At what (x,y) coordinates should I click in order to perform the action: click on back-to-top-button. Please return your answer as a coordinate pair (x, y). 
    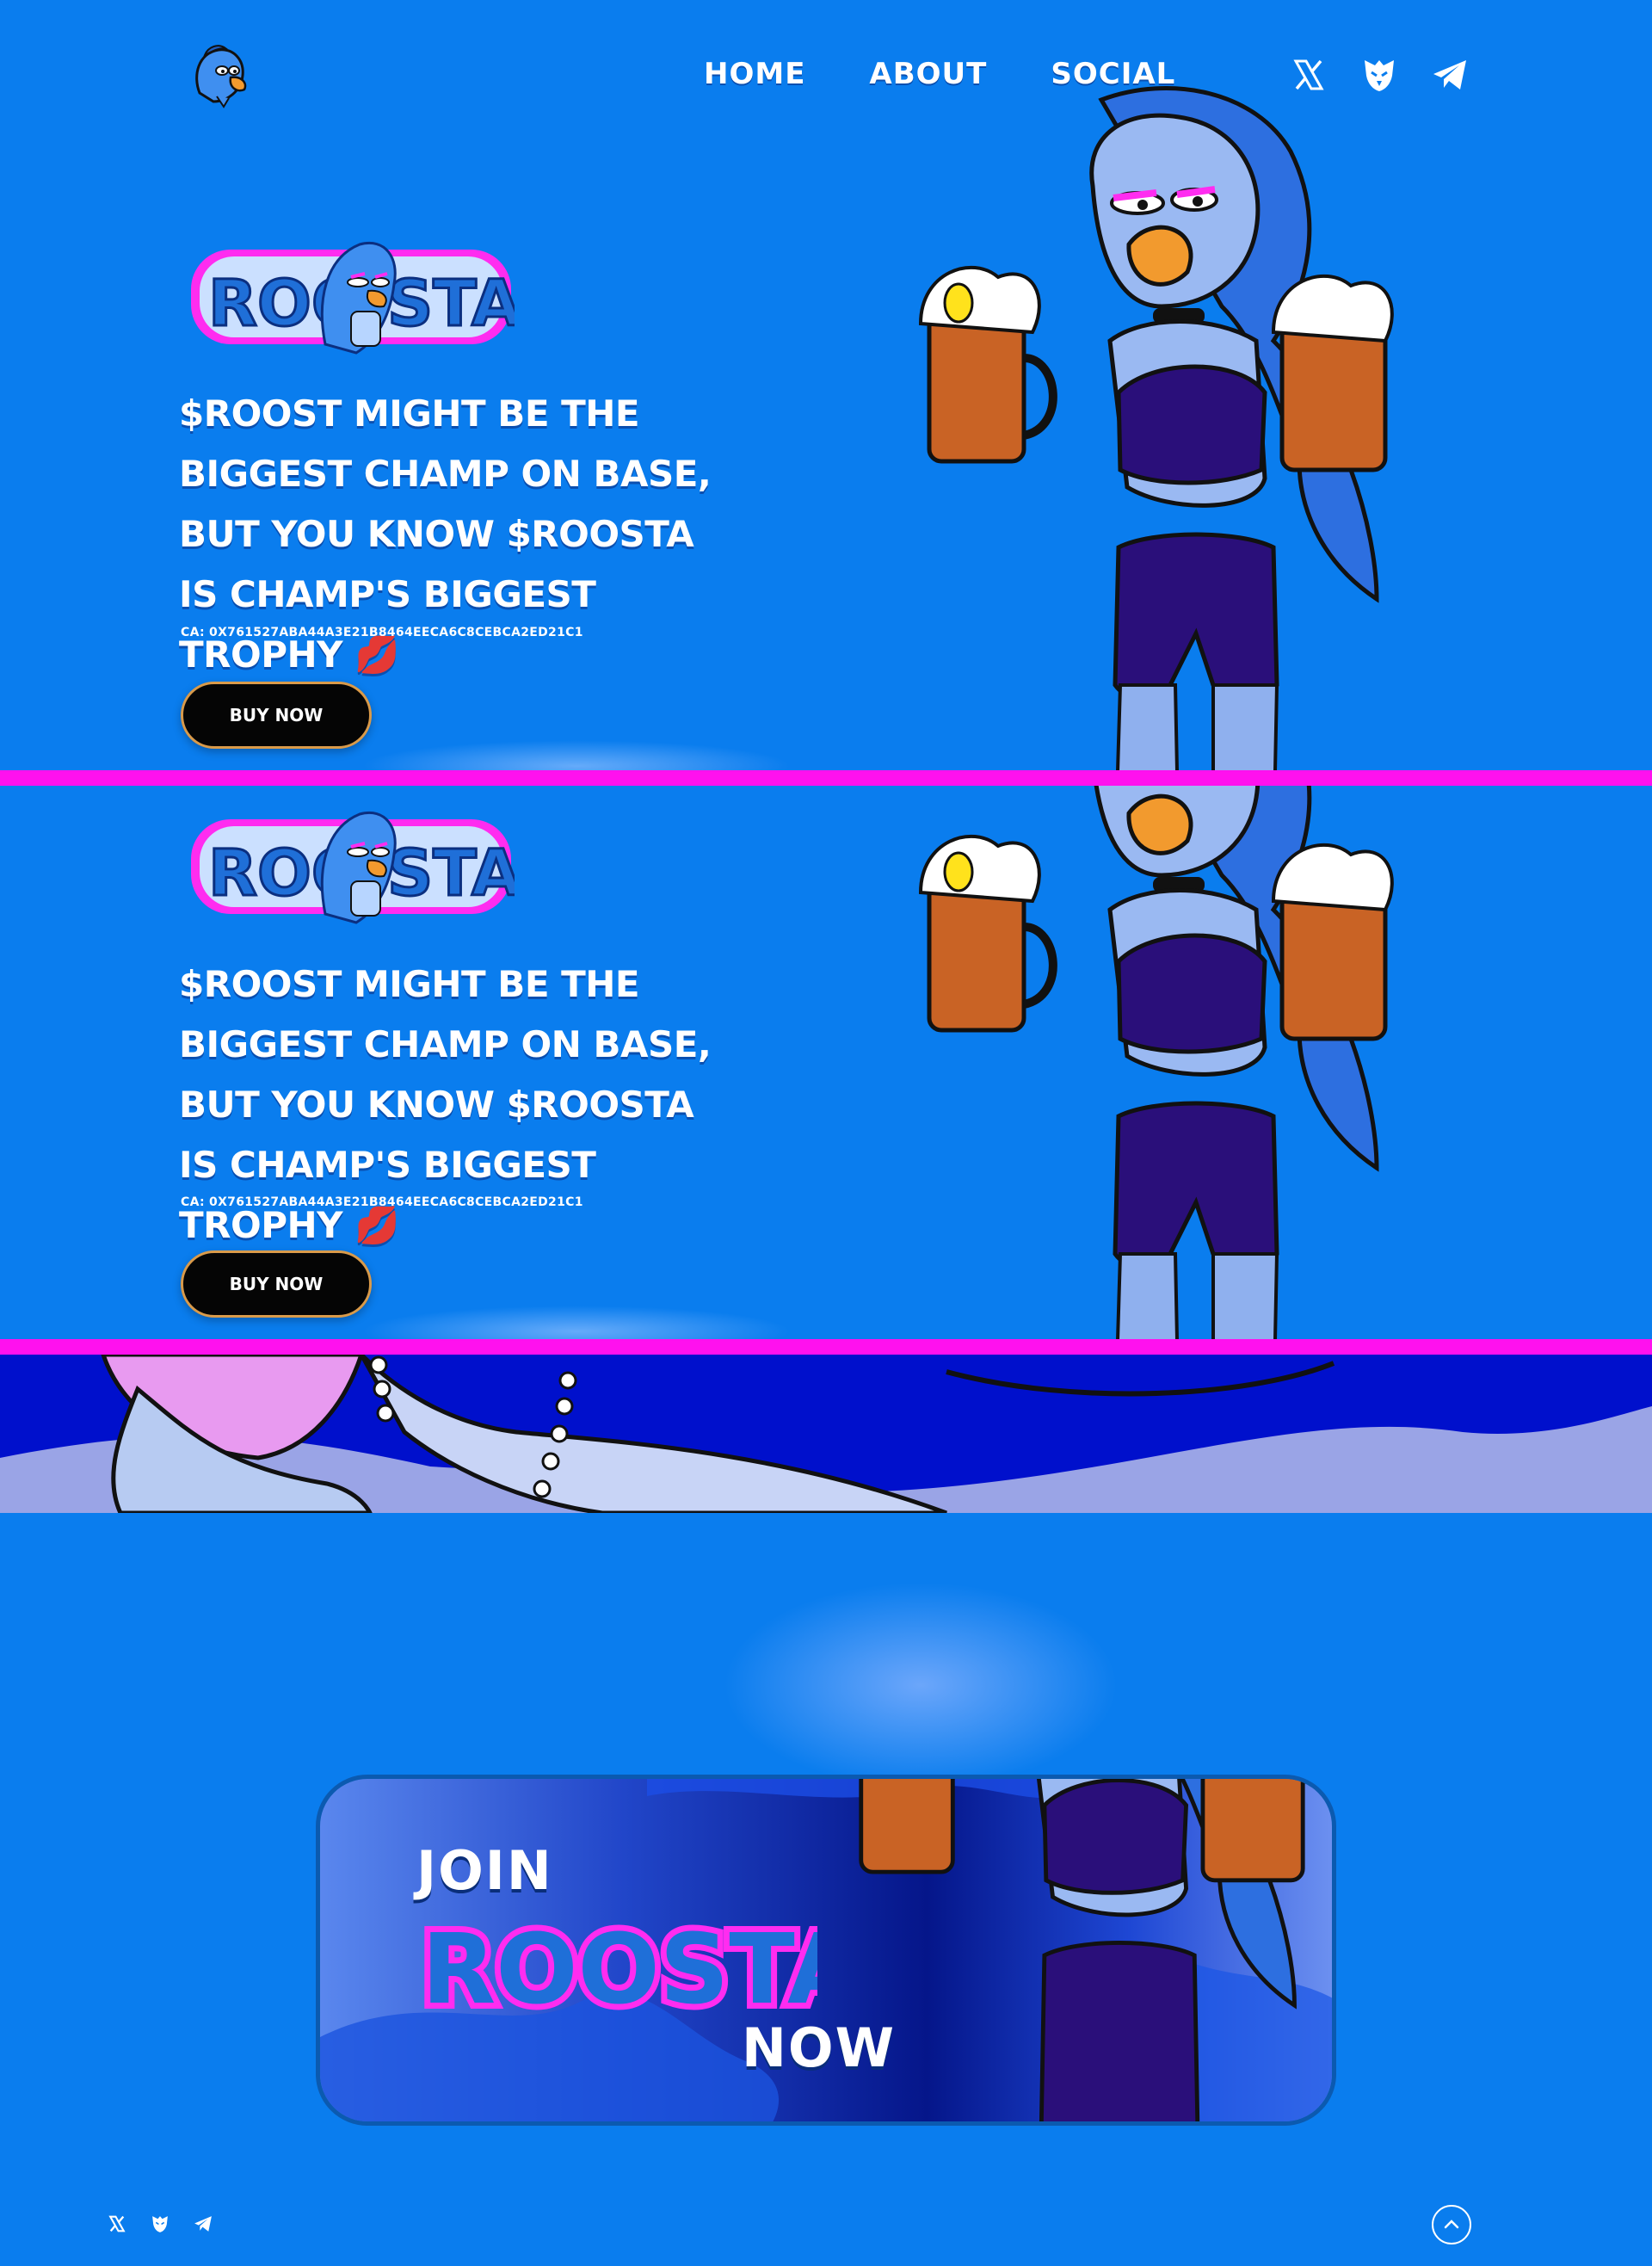
    Looking at the image, I should click on (1451, 2224).